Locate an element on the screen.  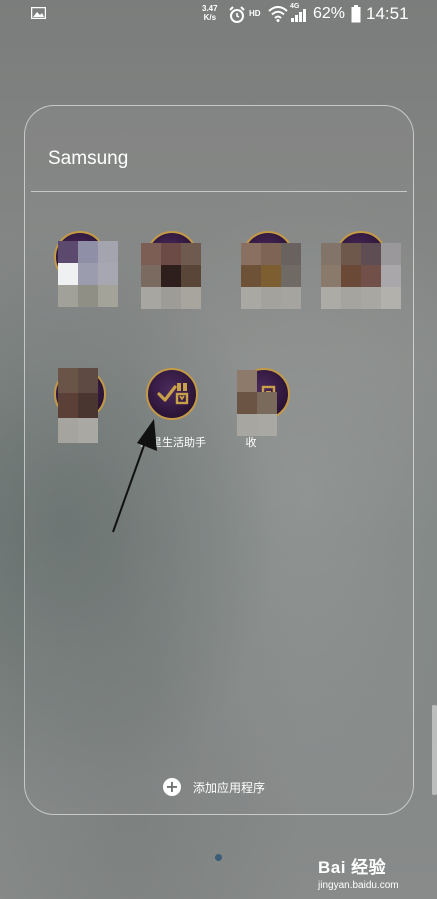
app-7-label: 收 is located at coordinates (251, 442).